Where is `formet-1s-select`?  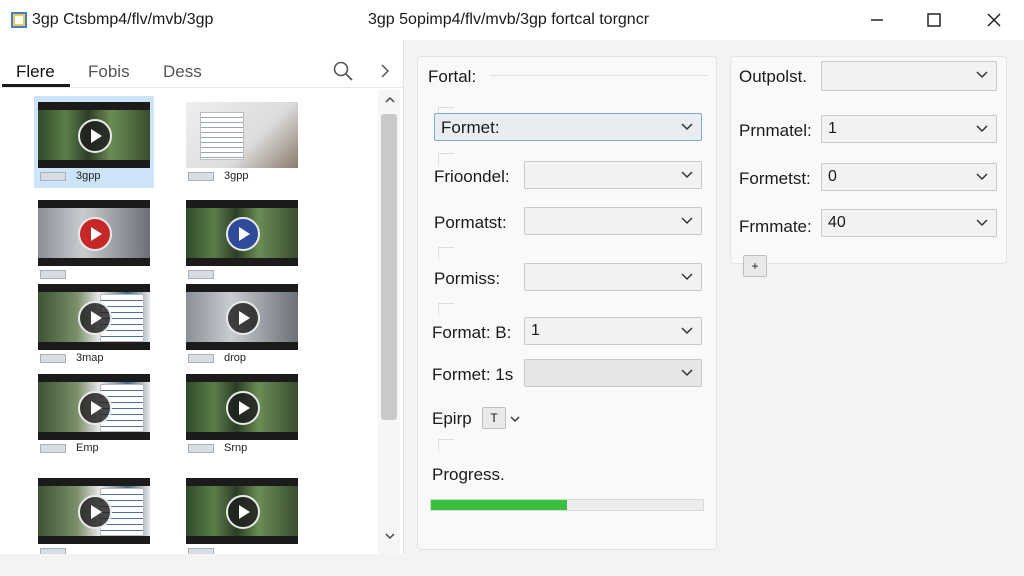 formet-1s-select is located at coordinates (613, 373).